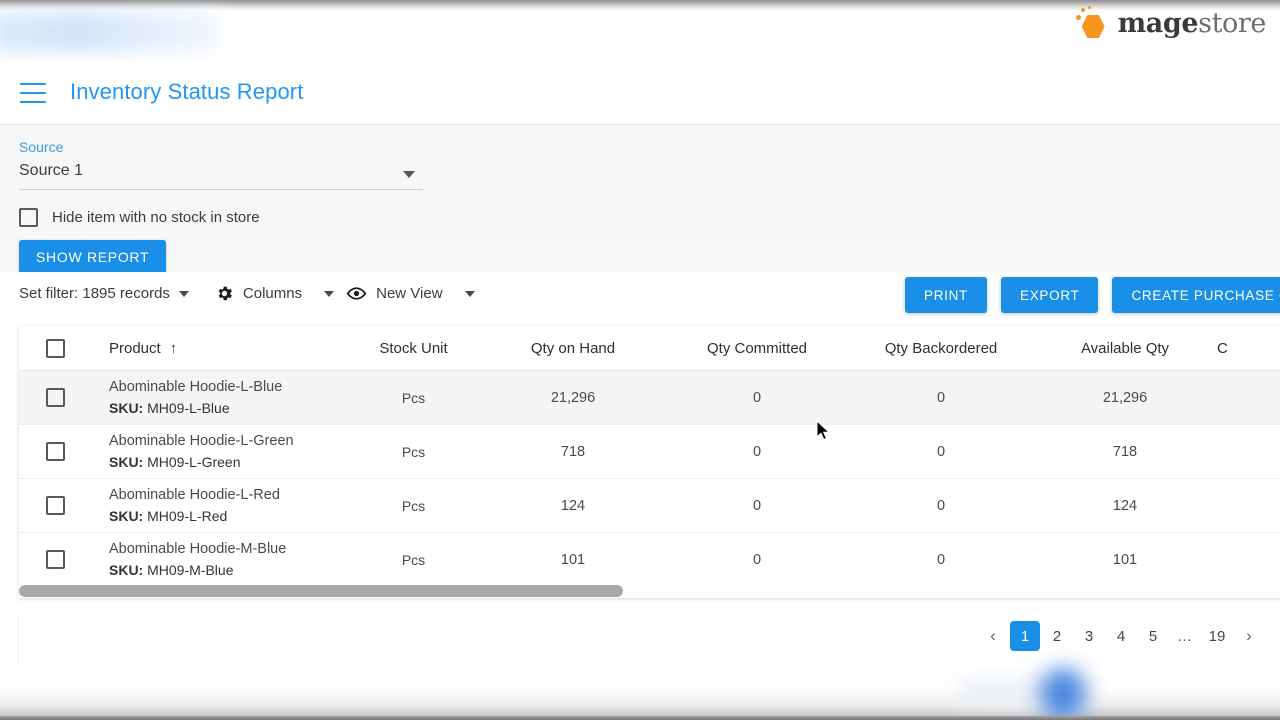 The width and height of the screenshot is (1280, 720). I want to click on set-filter-control: Set filter: 1895 records, so click(104, 293).